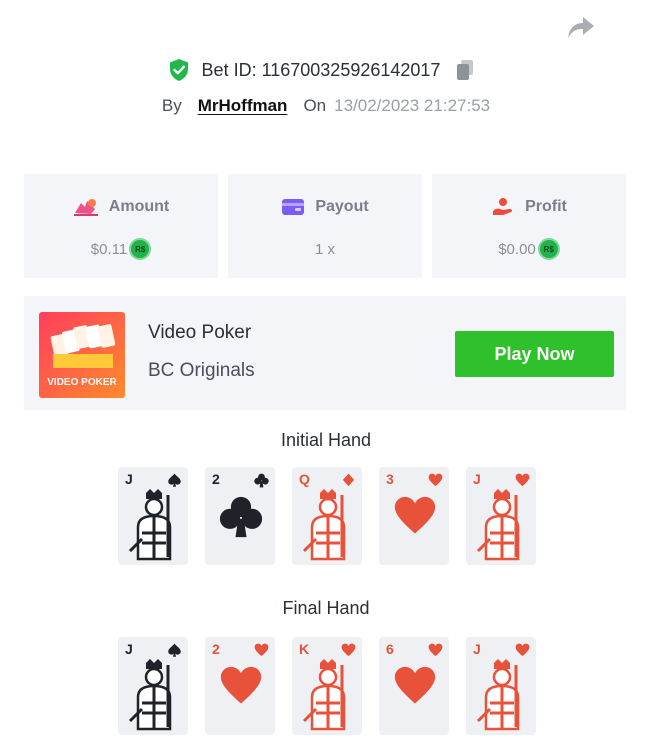  I want to click on final-hand-title: Final Hand, so click(326, 608).